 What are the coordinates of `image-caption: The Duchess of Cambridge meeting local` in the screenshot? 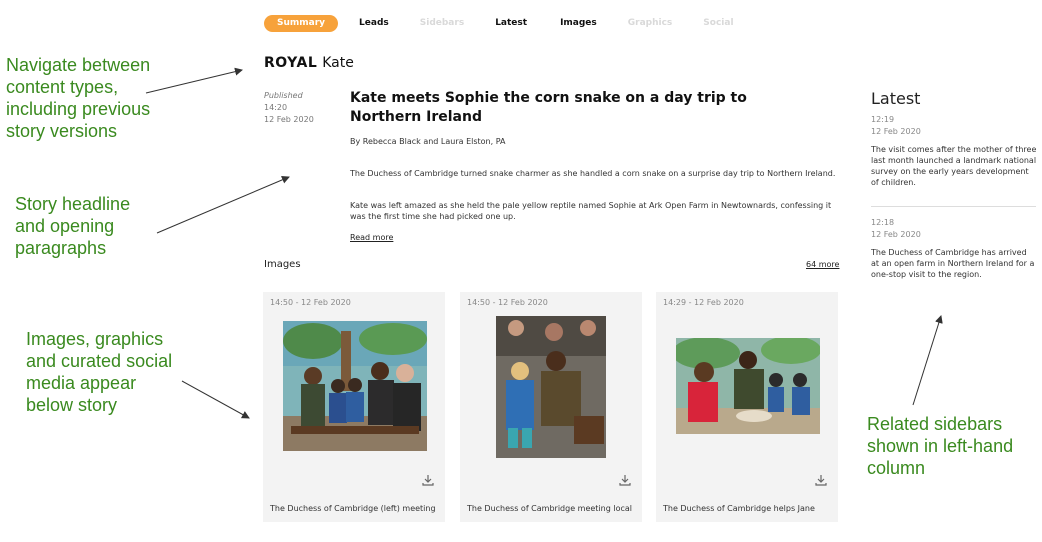 It's located at (549, 508).